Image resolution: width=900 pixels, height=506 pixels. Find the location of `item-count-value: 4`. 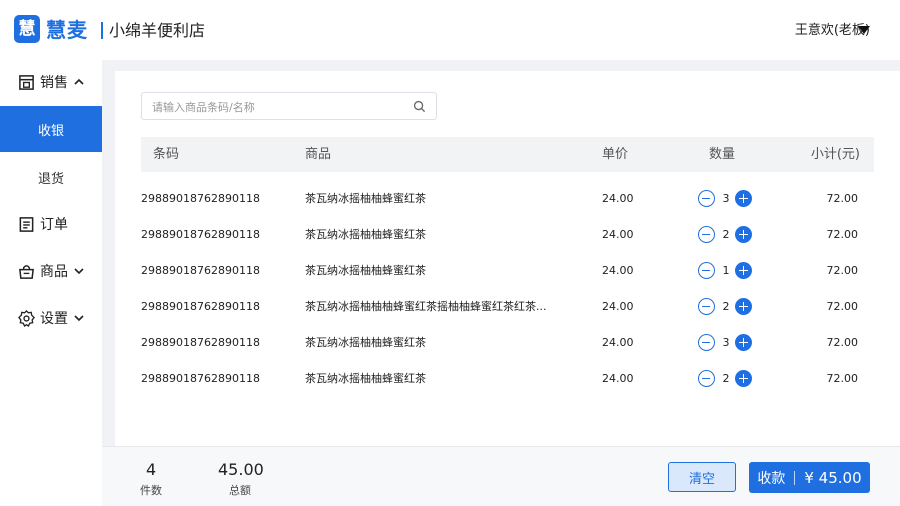

item-count-value: 4 is located at coordinates (151, 469).